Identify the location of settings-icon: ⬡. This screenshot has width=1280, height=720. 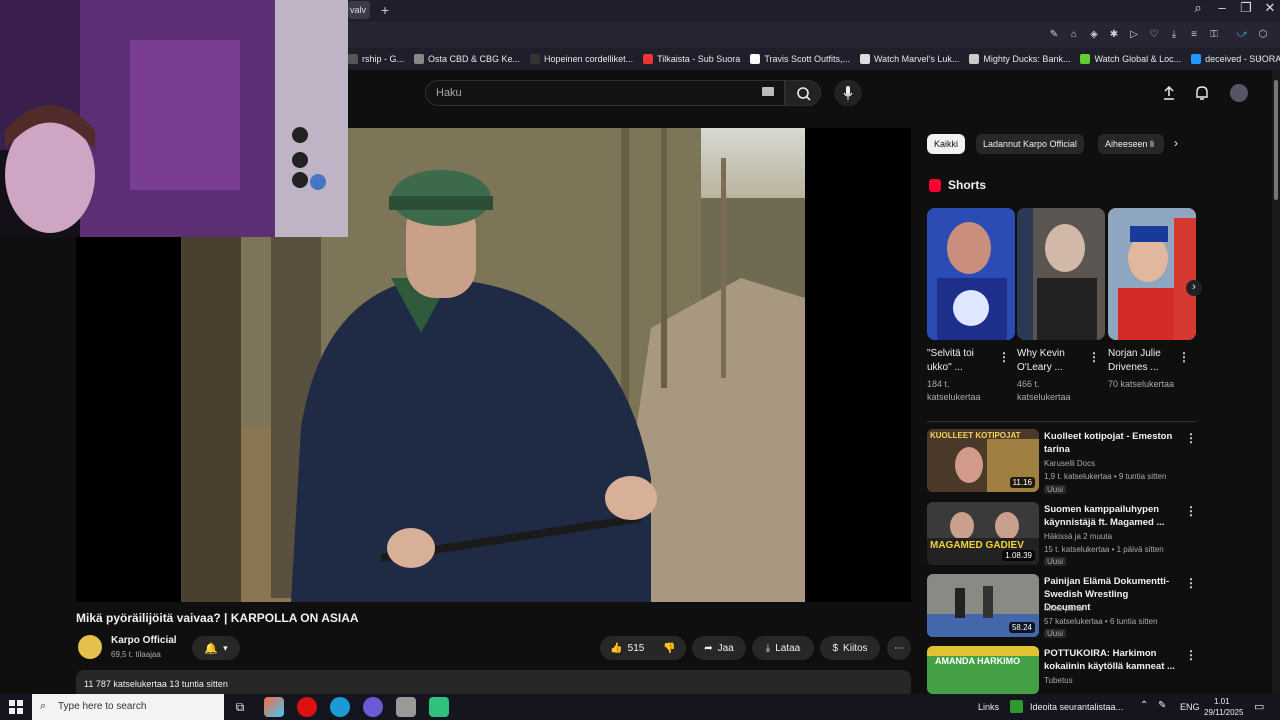
(1263, 35).